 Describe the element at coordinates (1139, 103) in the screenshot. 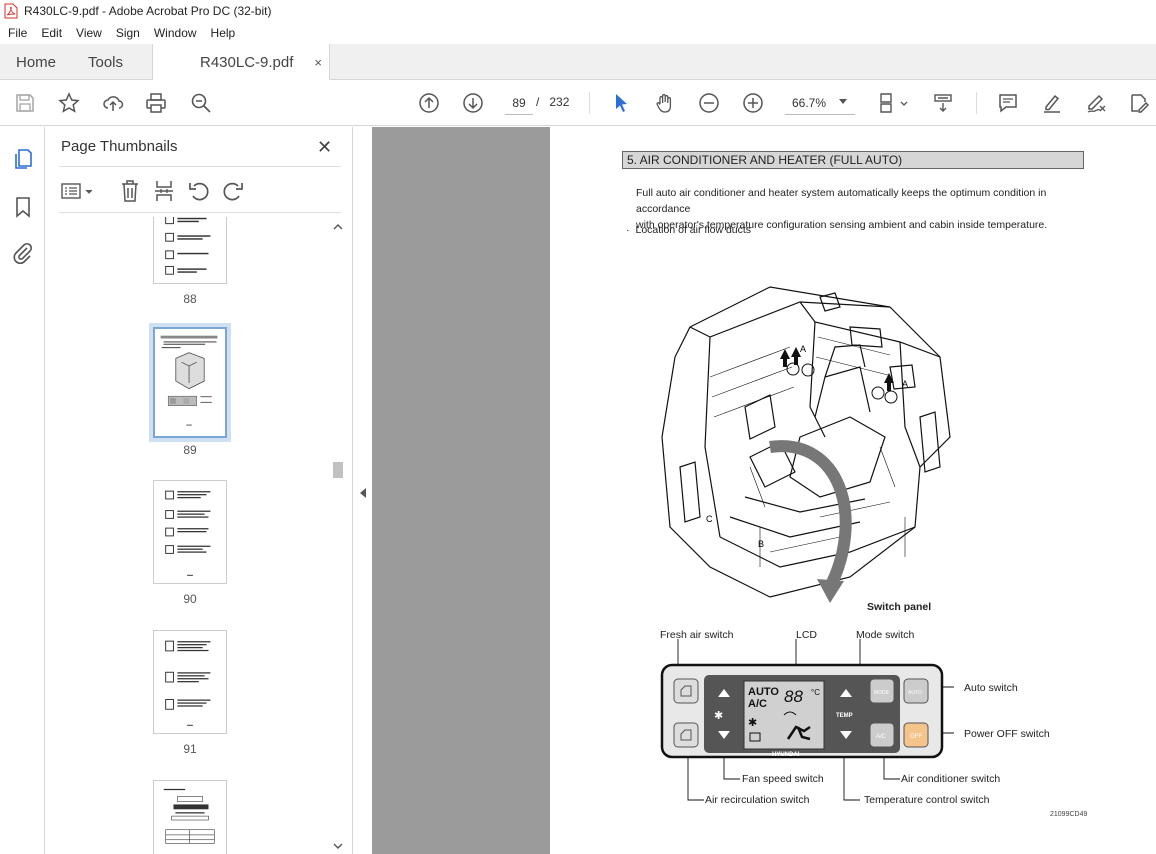

I see `edit-document-icon` at that location.